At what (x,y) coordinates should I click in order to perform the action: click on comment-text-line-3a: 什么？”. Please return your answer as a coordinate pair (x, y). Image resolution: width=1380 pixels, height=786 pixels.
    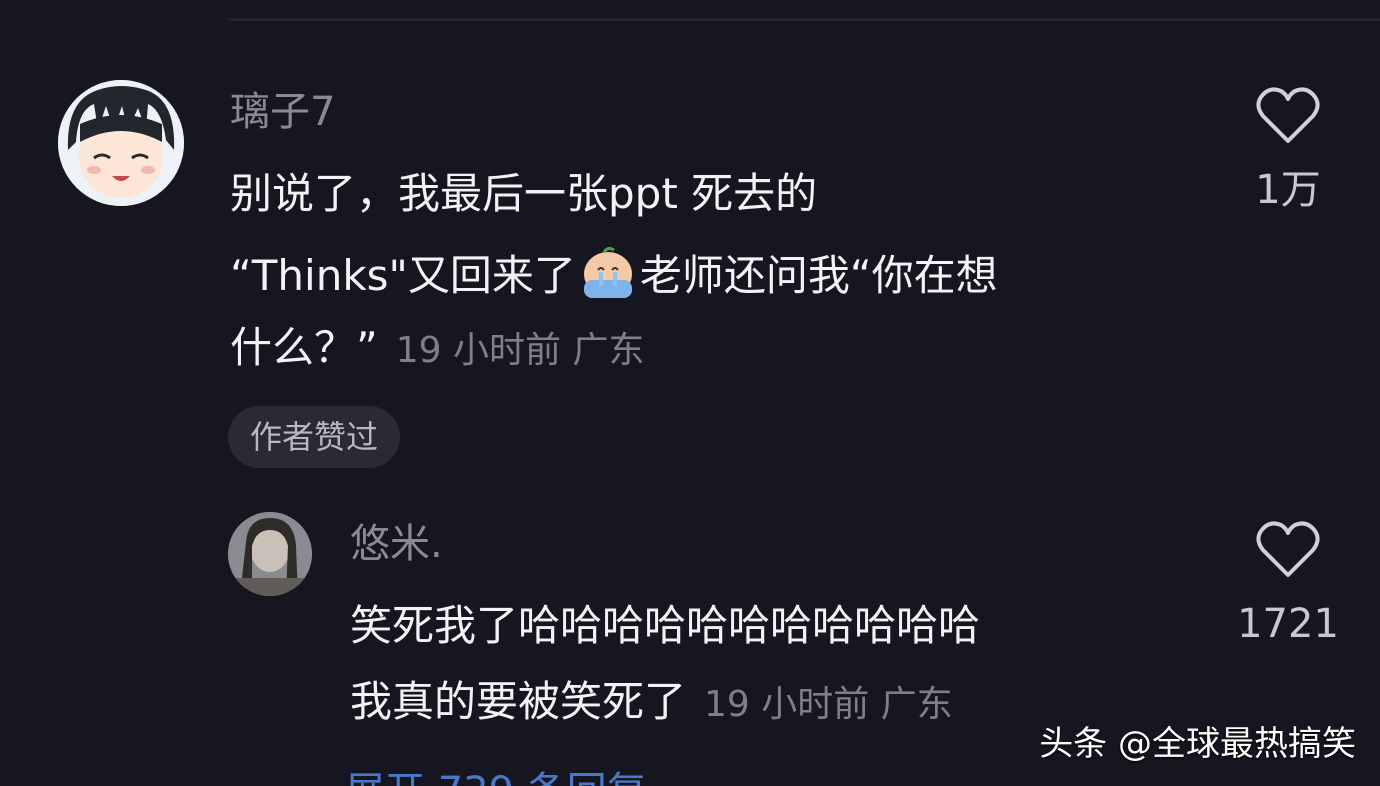
    Looking at the image, I should click on (304, 347).